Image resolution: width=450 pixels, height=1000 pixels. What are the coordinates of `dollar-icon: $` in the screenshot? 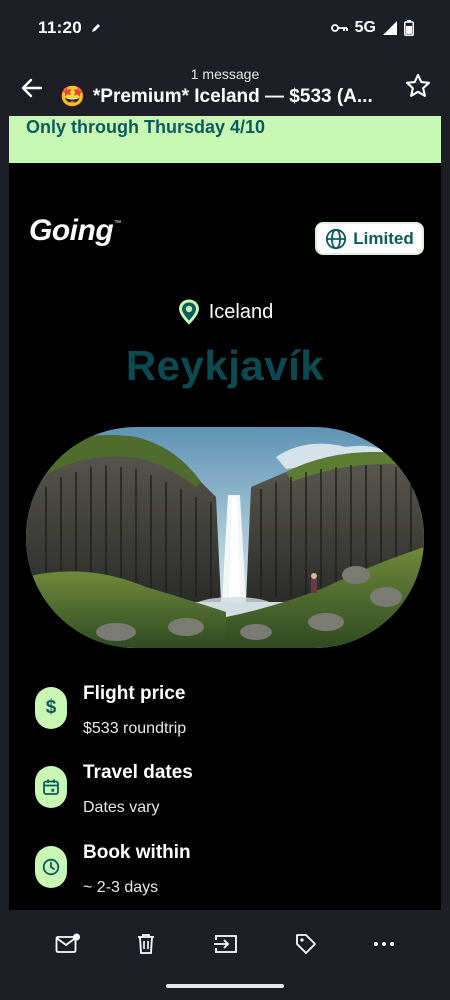 It's located at (51, 708).